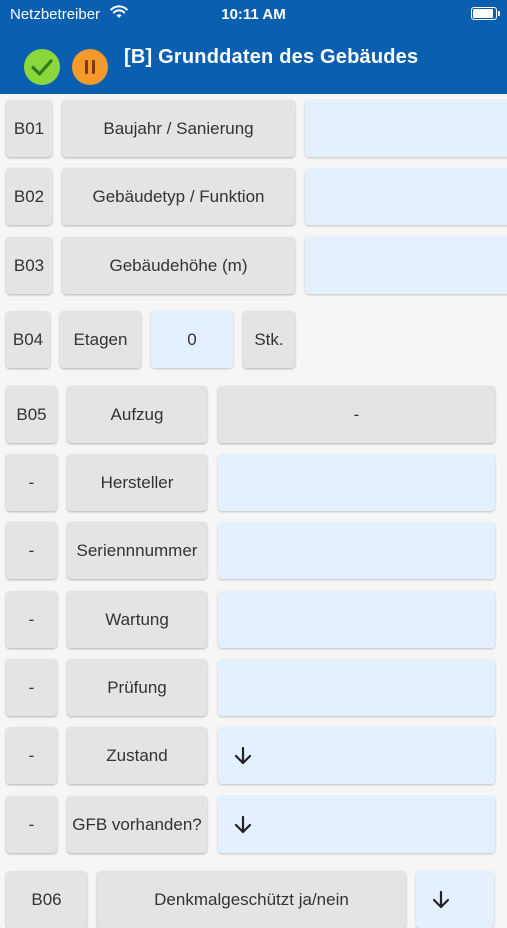  I want to click on row-code-pruefung: -, so click(31, 687).